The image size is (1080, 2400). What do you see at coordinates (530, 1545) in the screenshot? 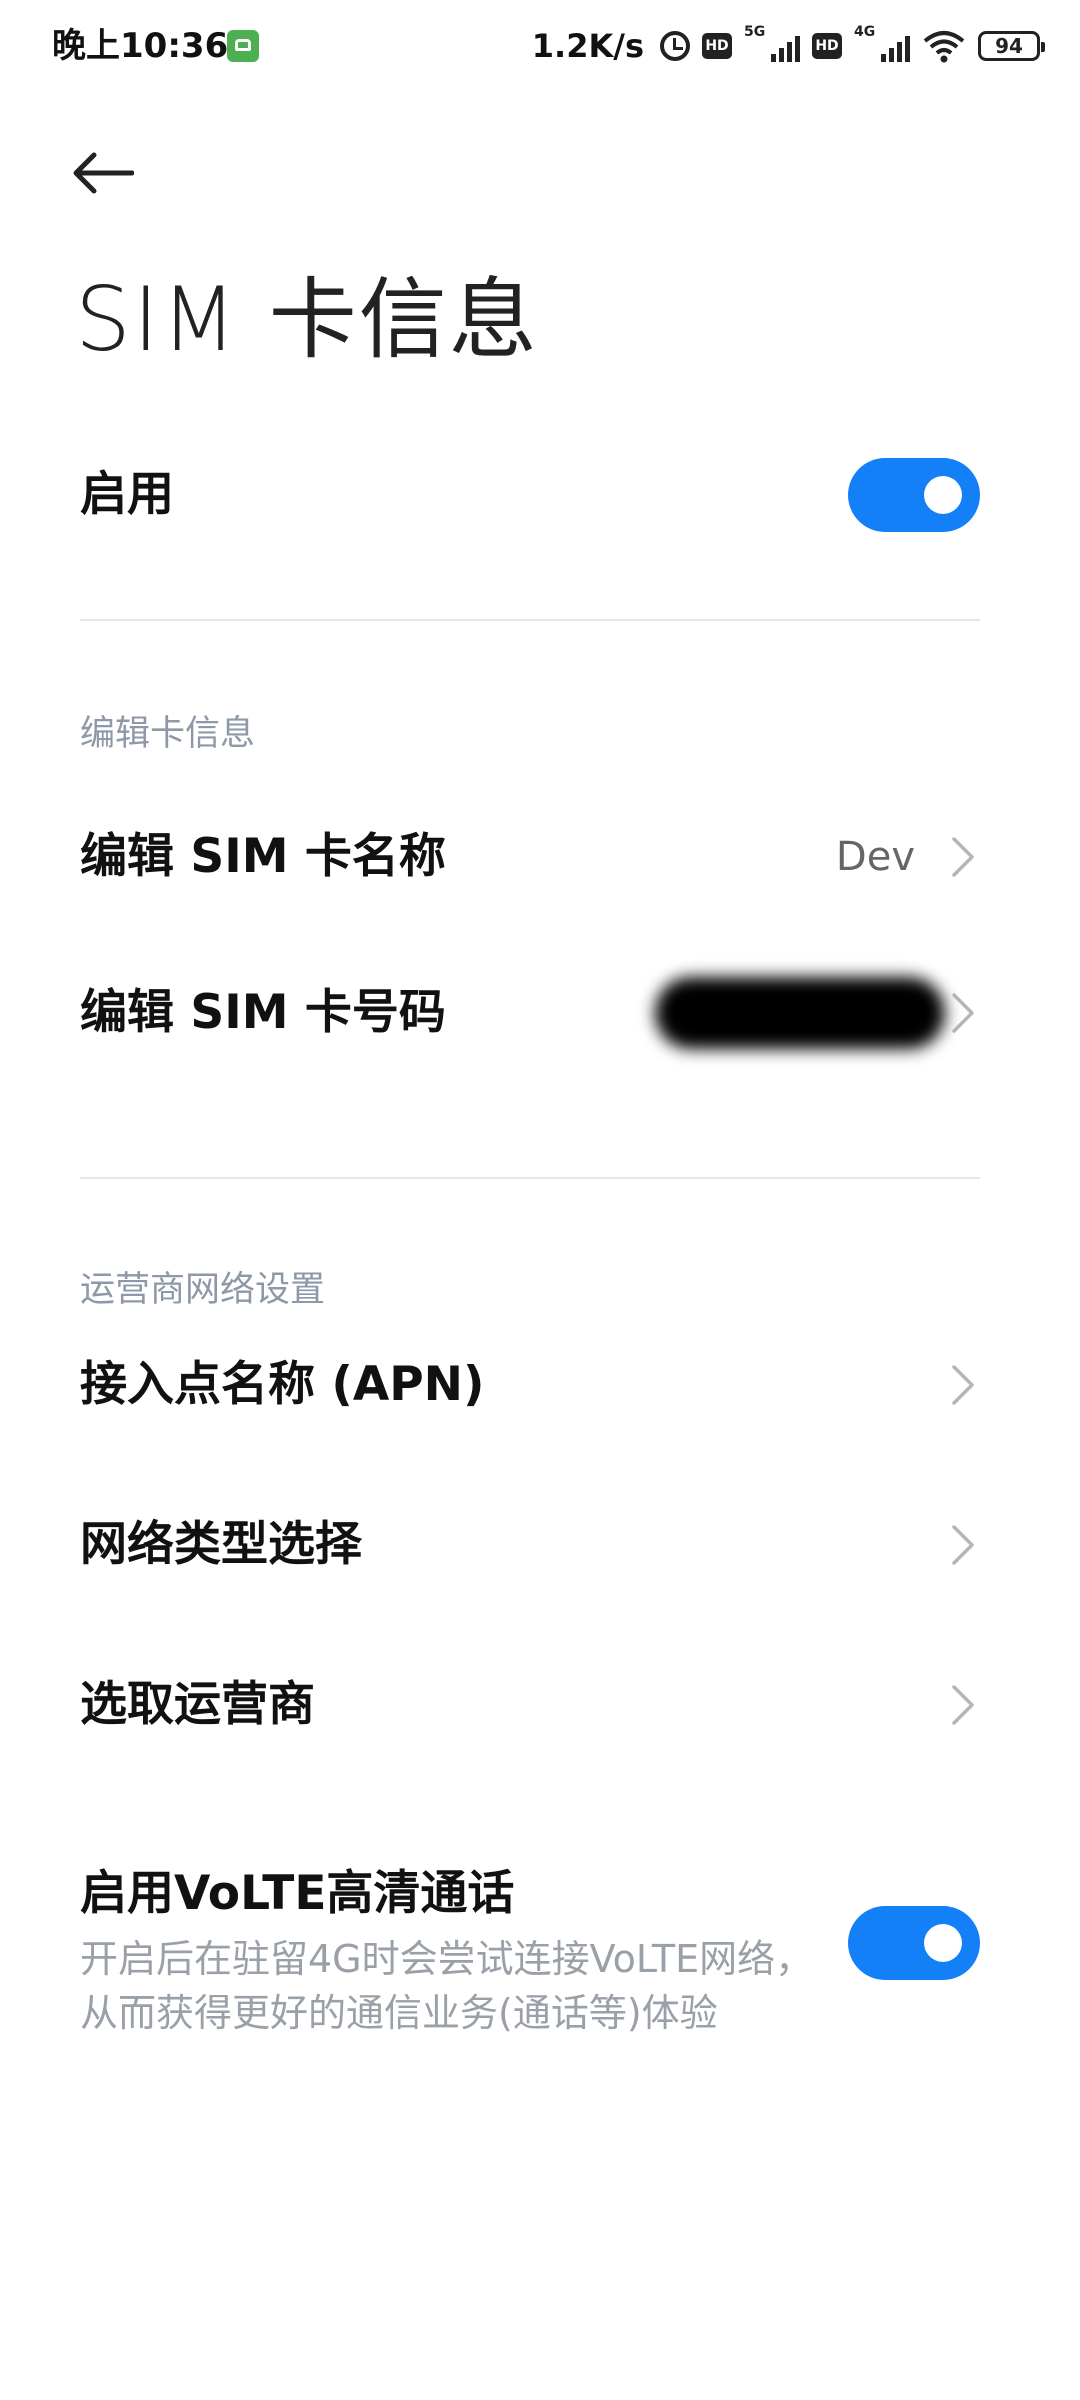
I see `network-type-row: 网络类型选择` at bounding box center [530, 1545].